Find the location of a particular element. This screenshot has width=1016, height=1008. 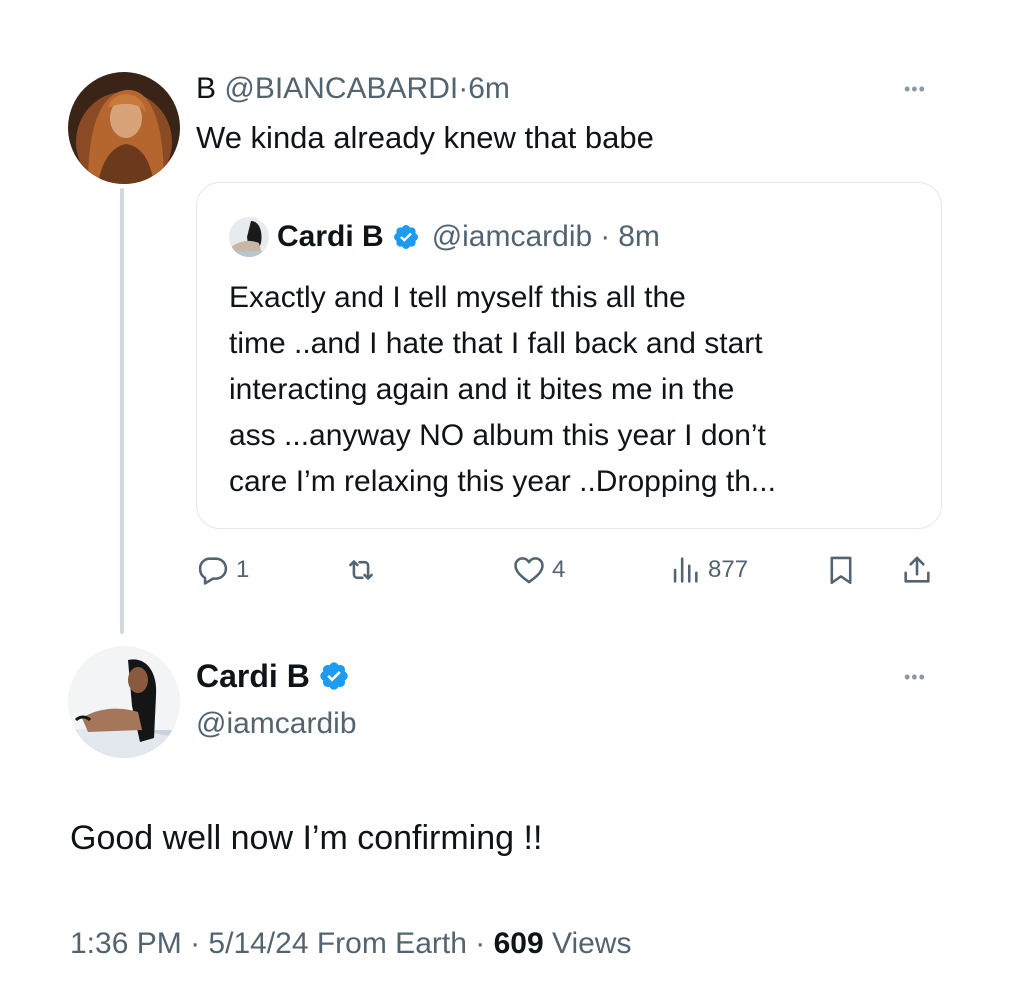

bookmark-button is located at coordinates (841, 570).